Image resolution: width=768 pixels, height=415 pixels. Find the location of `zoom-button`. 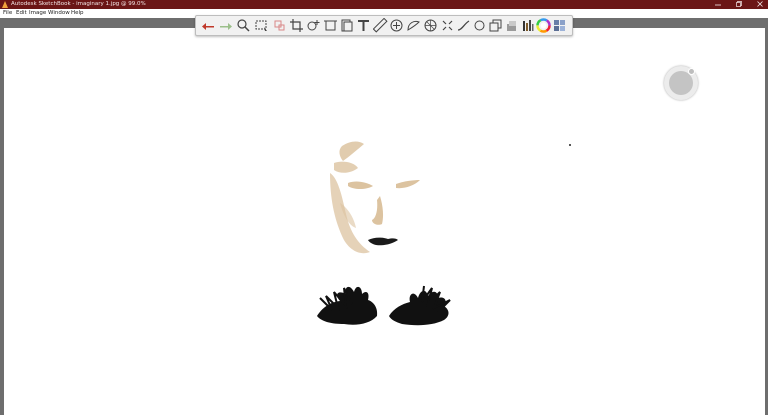

zoom-button is located at coordinates (243, 25).